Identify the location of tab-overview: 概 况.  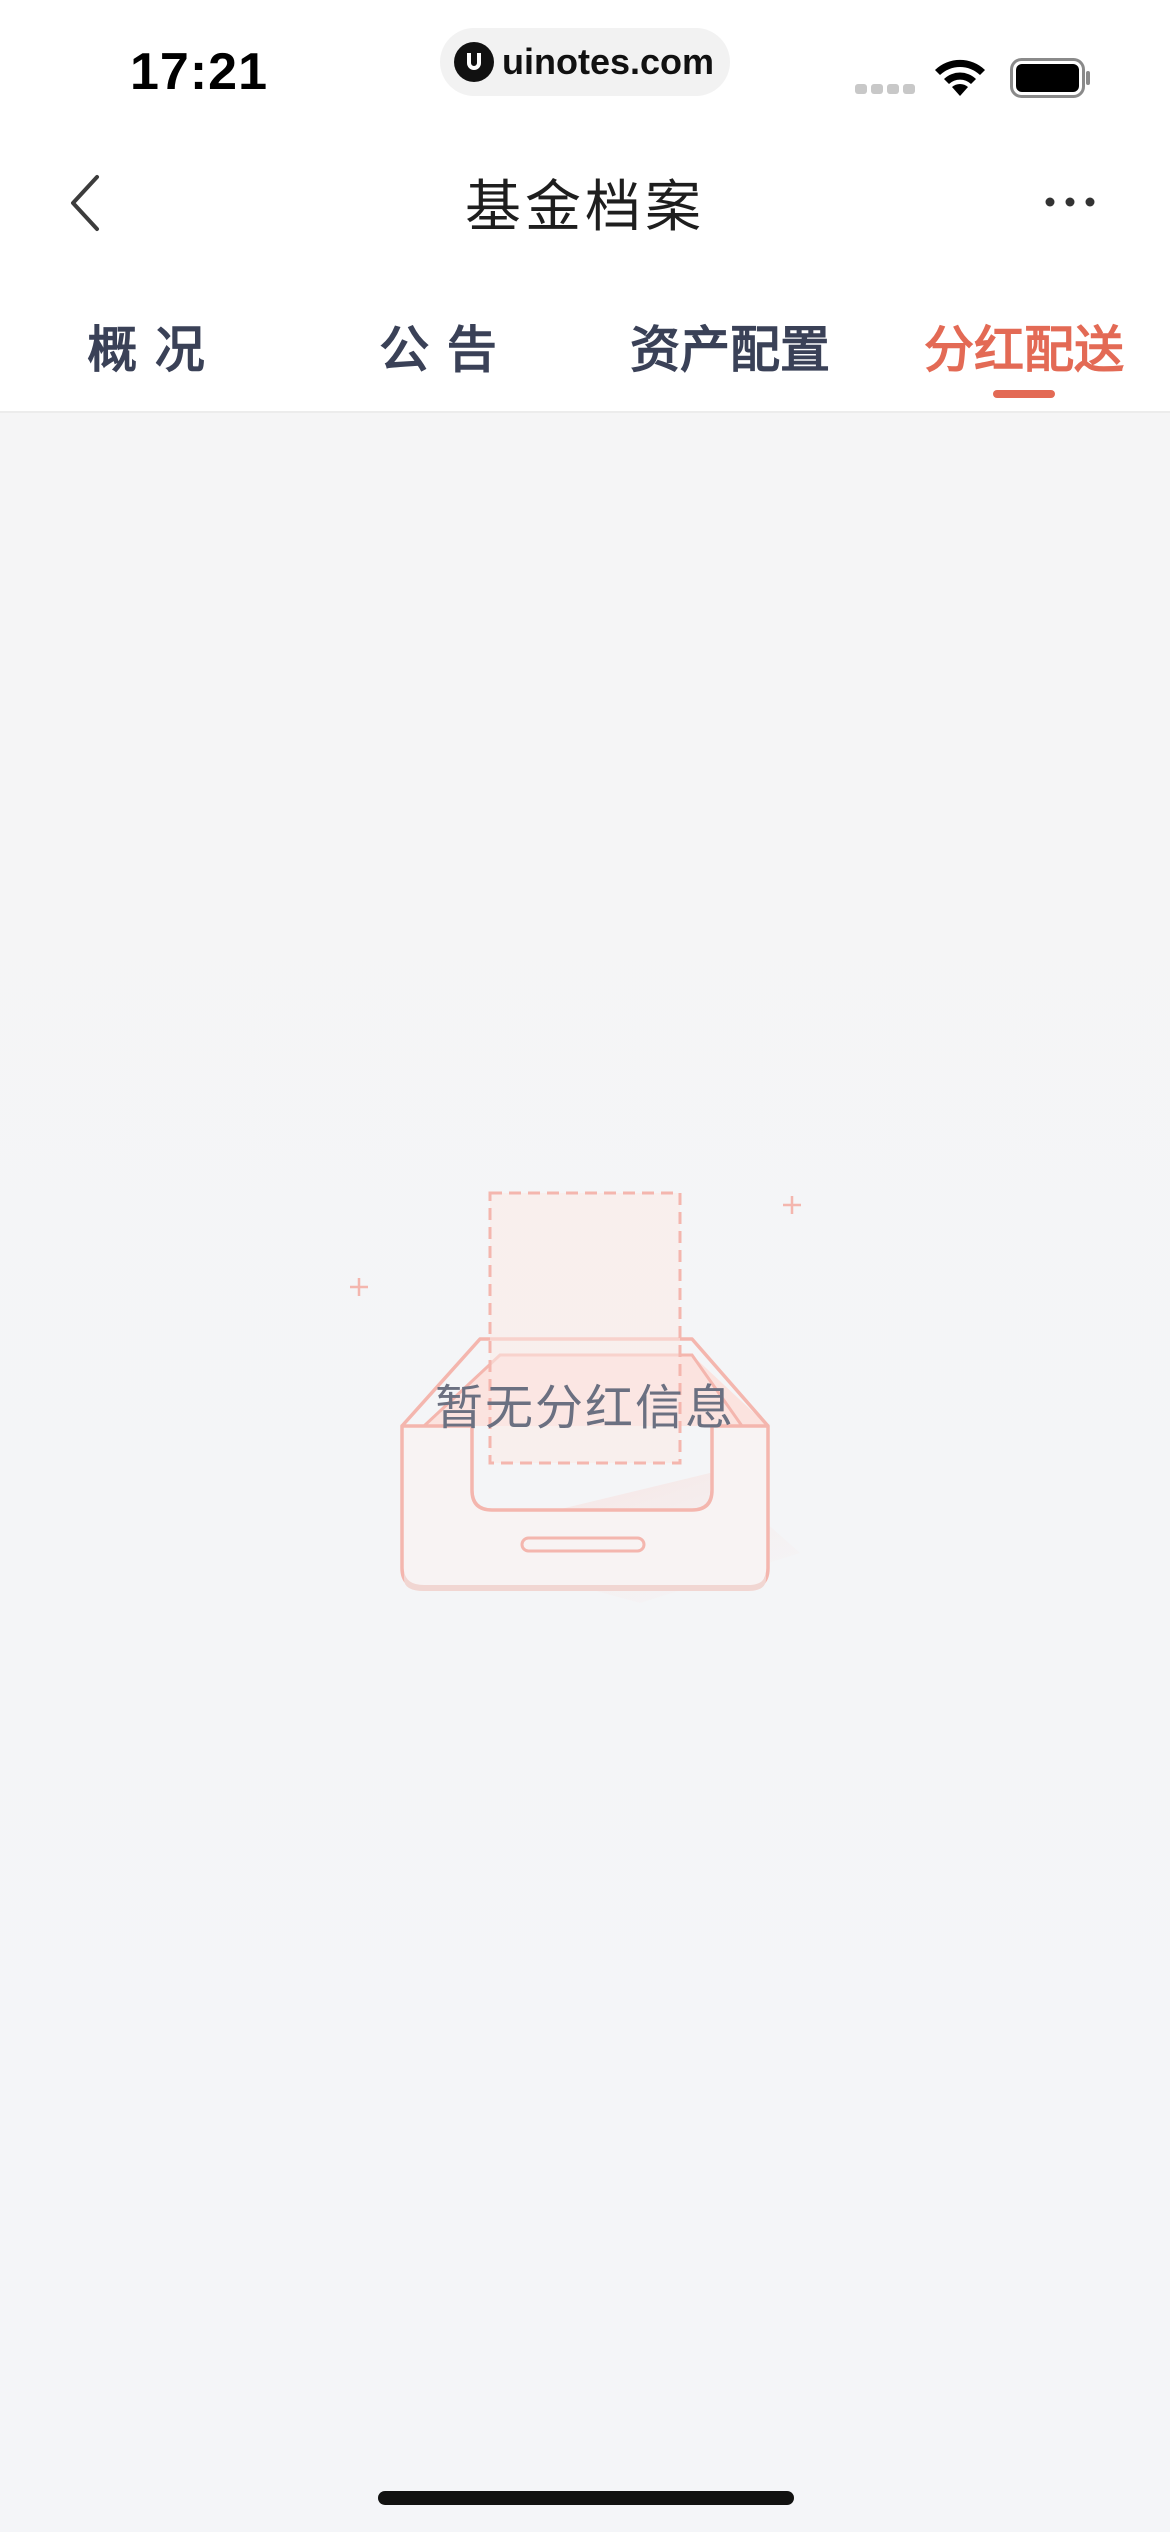
(146, 344).